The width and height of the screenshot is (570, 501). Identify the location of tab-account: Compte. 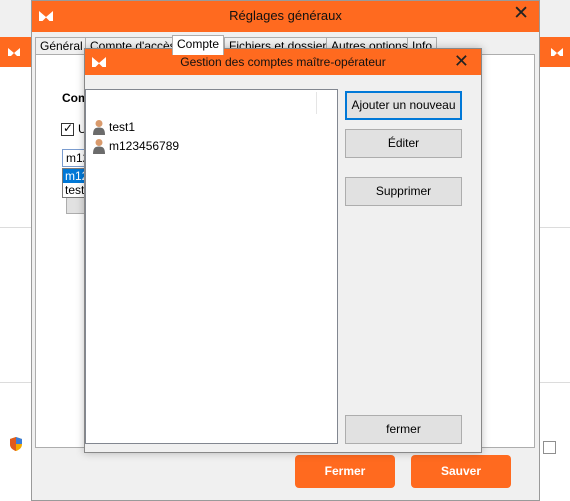
(198, 45).